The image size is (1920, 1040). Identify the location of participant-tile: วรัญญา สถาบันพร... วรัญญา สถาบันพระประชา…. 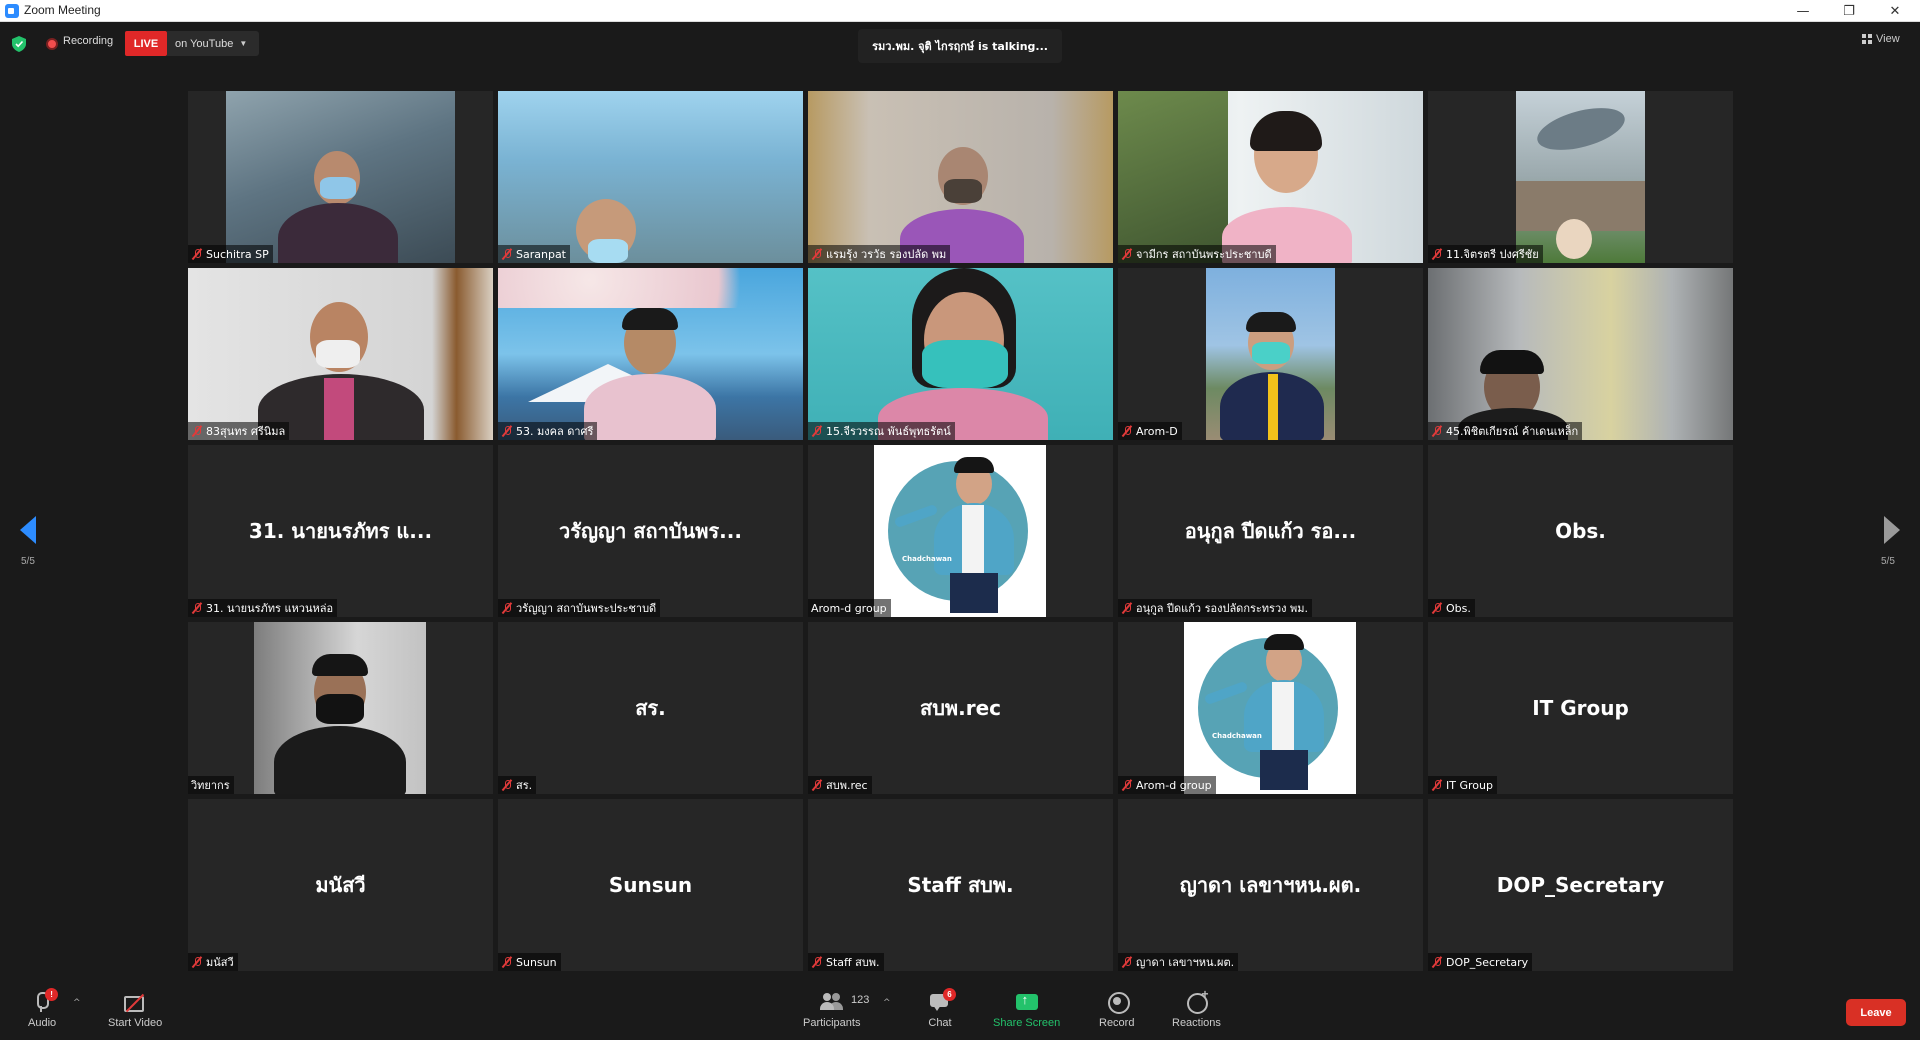
(650, 531).